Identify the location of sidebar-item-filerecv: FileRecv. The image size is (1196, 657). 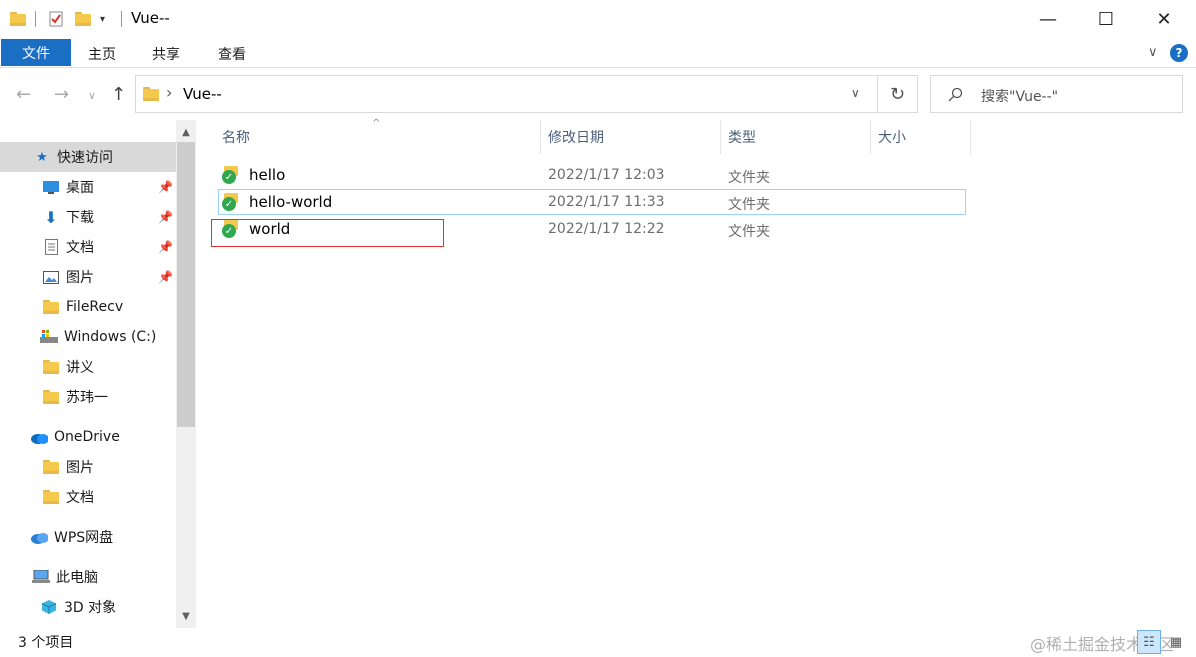
(61, 307).